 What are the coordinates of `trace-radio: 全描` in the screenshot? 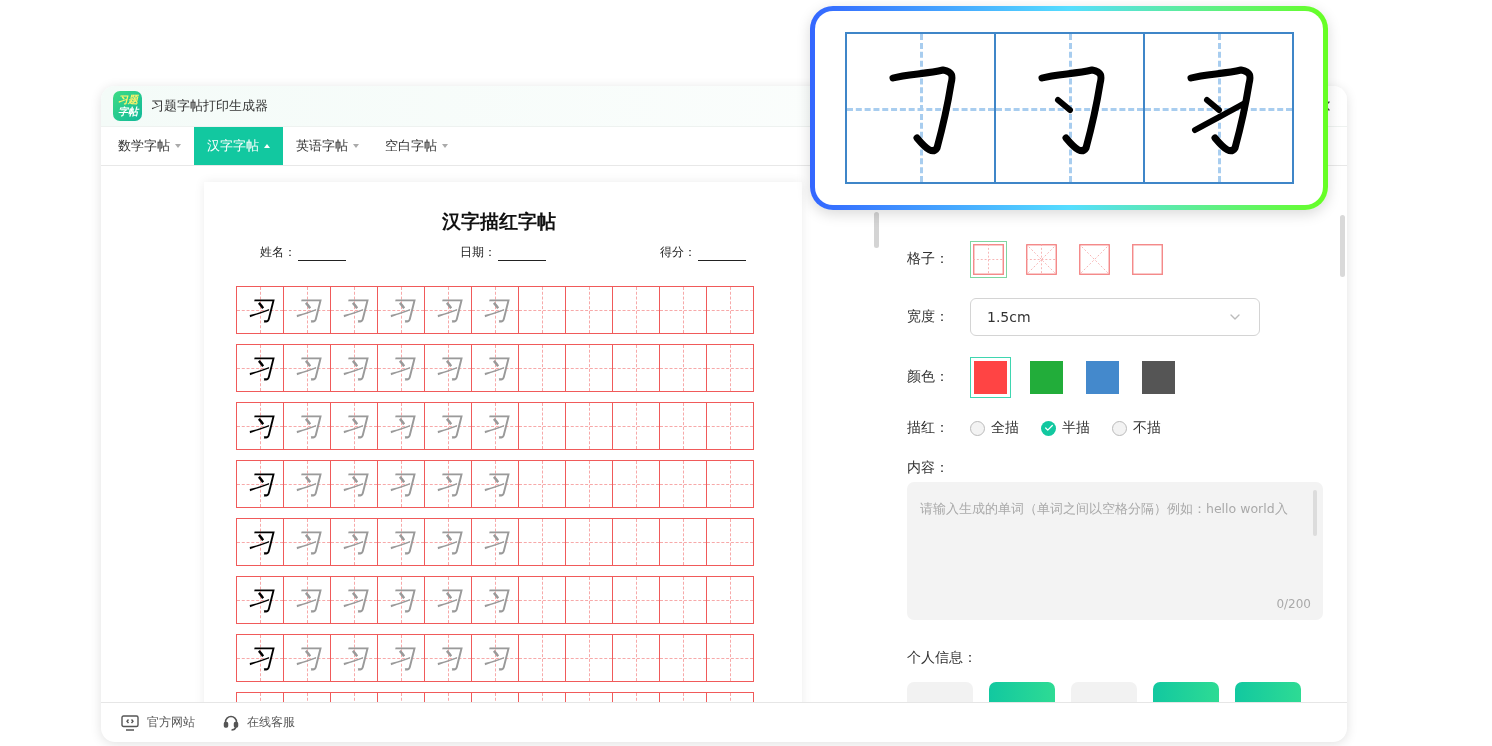 It's located at (994, 428).